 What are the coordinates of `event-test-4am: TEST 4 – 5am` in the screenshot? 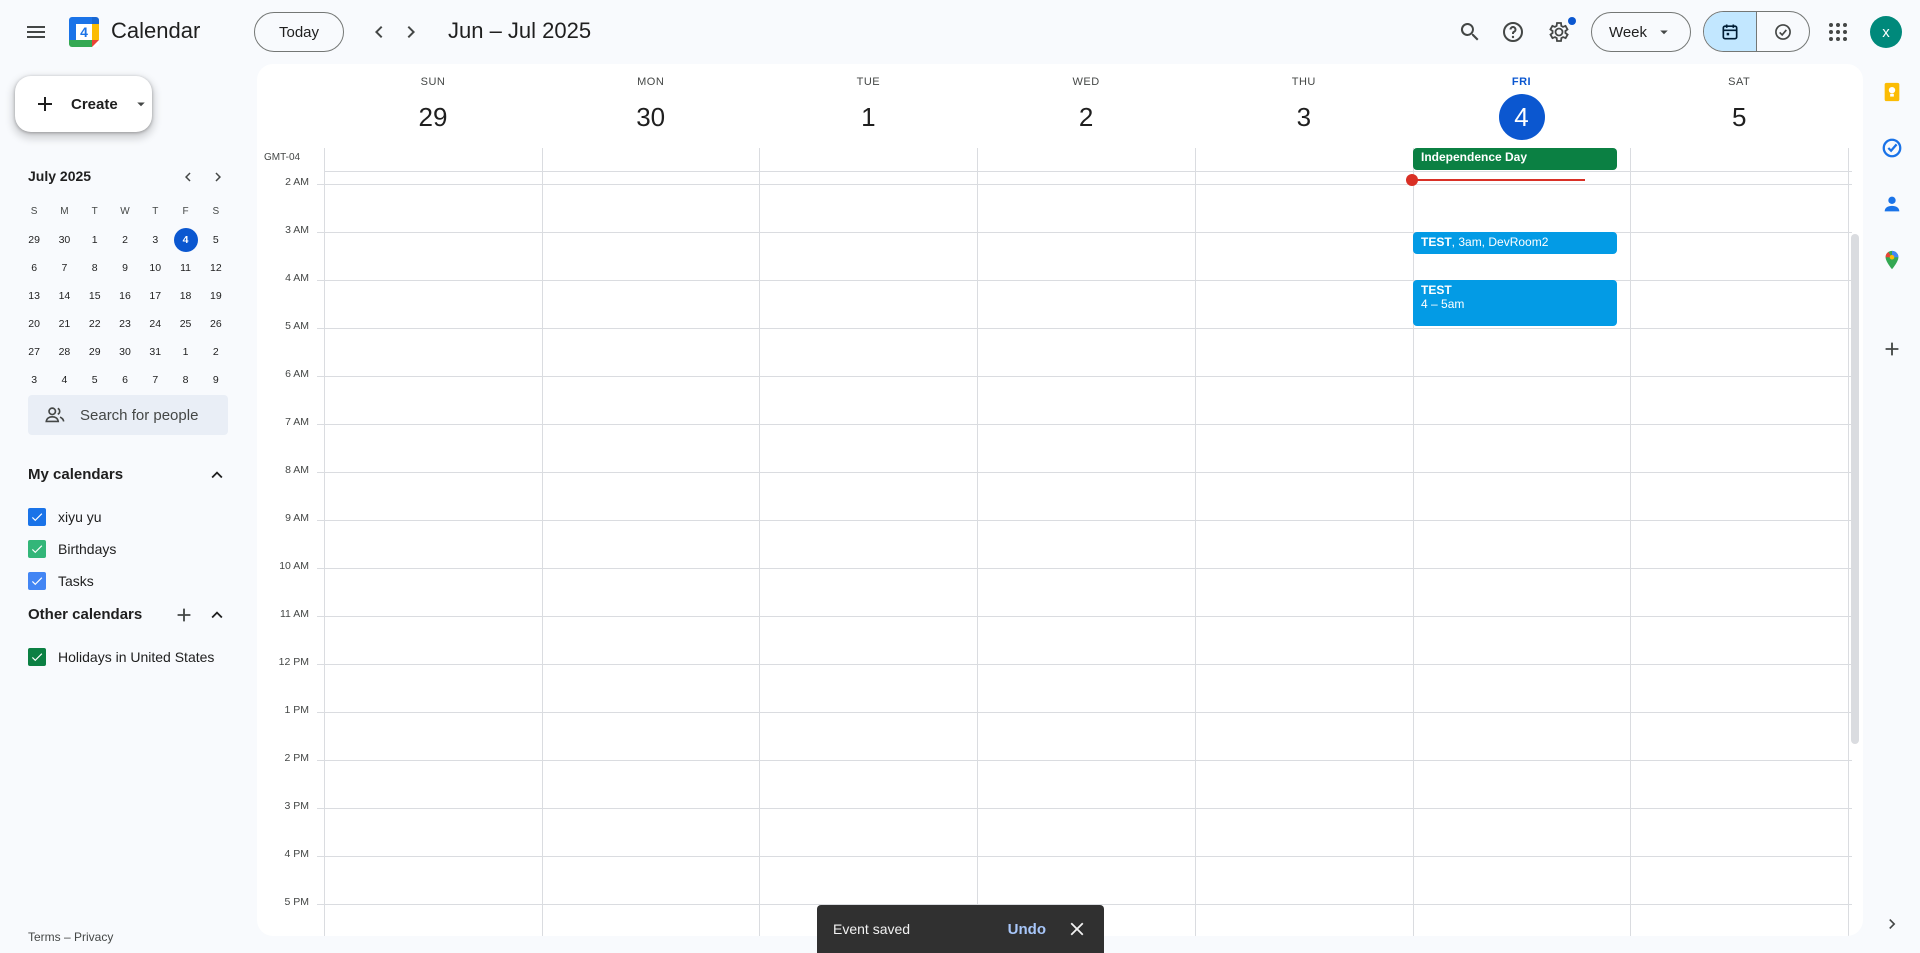 It's located at (1515, 303).